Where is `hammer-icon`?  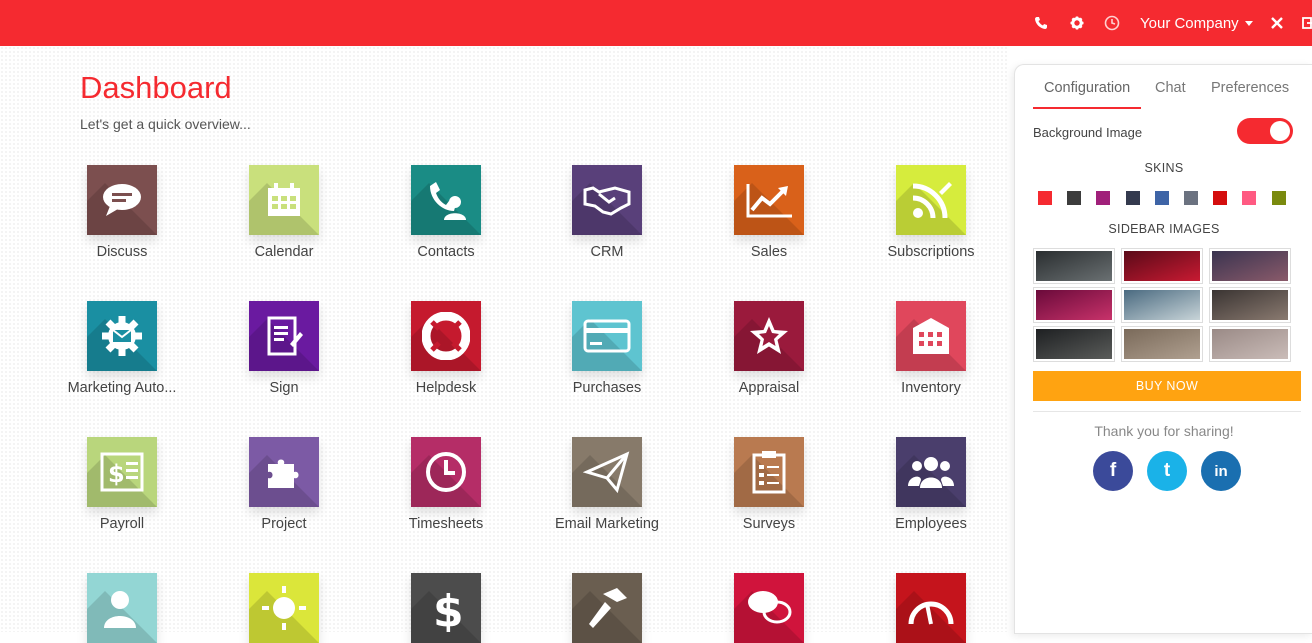 hammer-icon is located at coordinates (607, 608).